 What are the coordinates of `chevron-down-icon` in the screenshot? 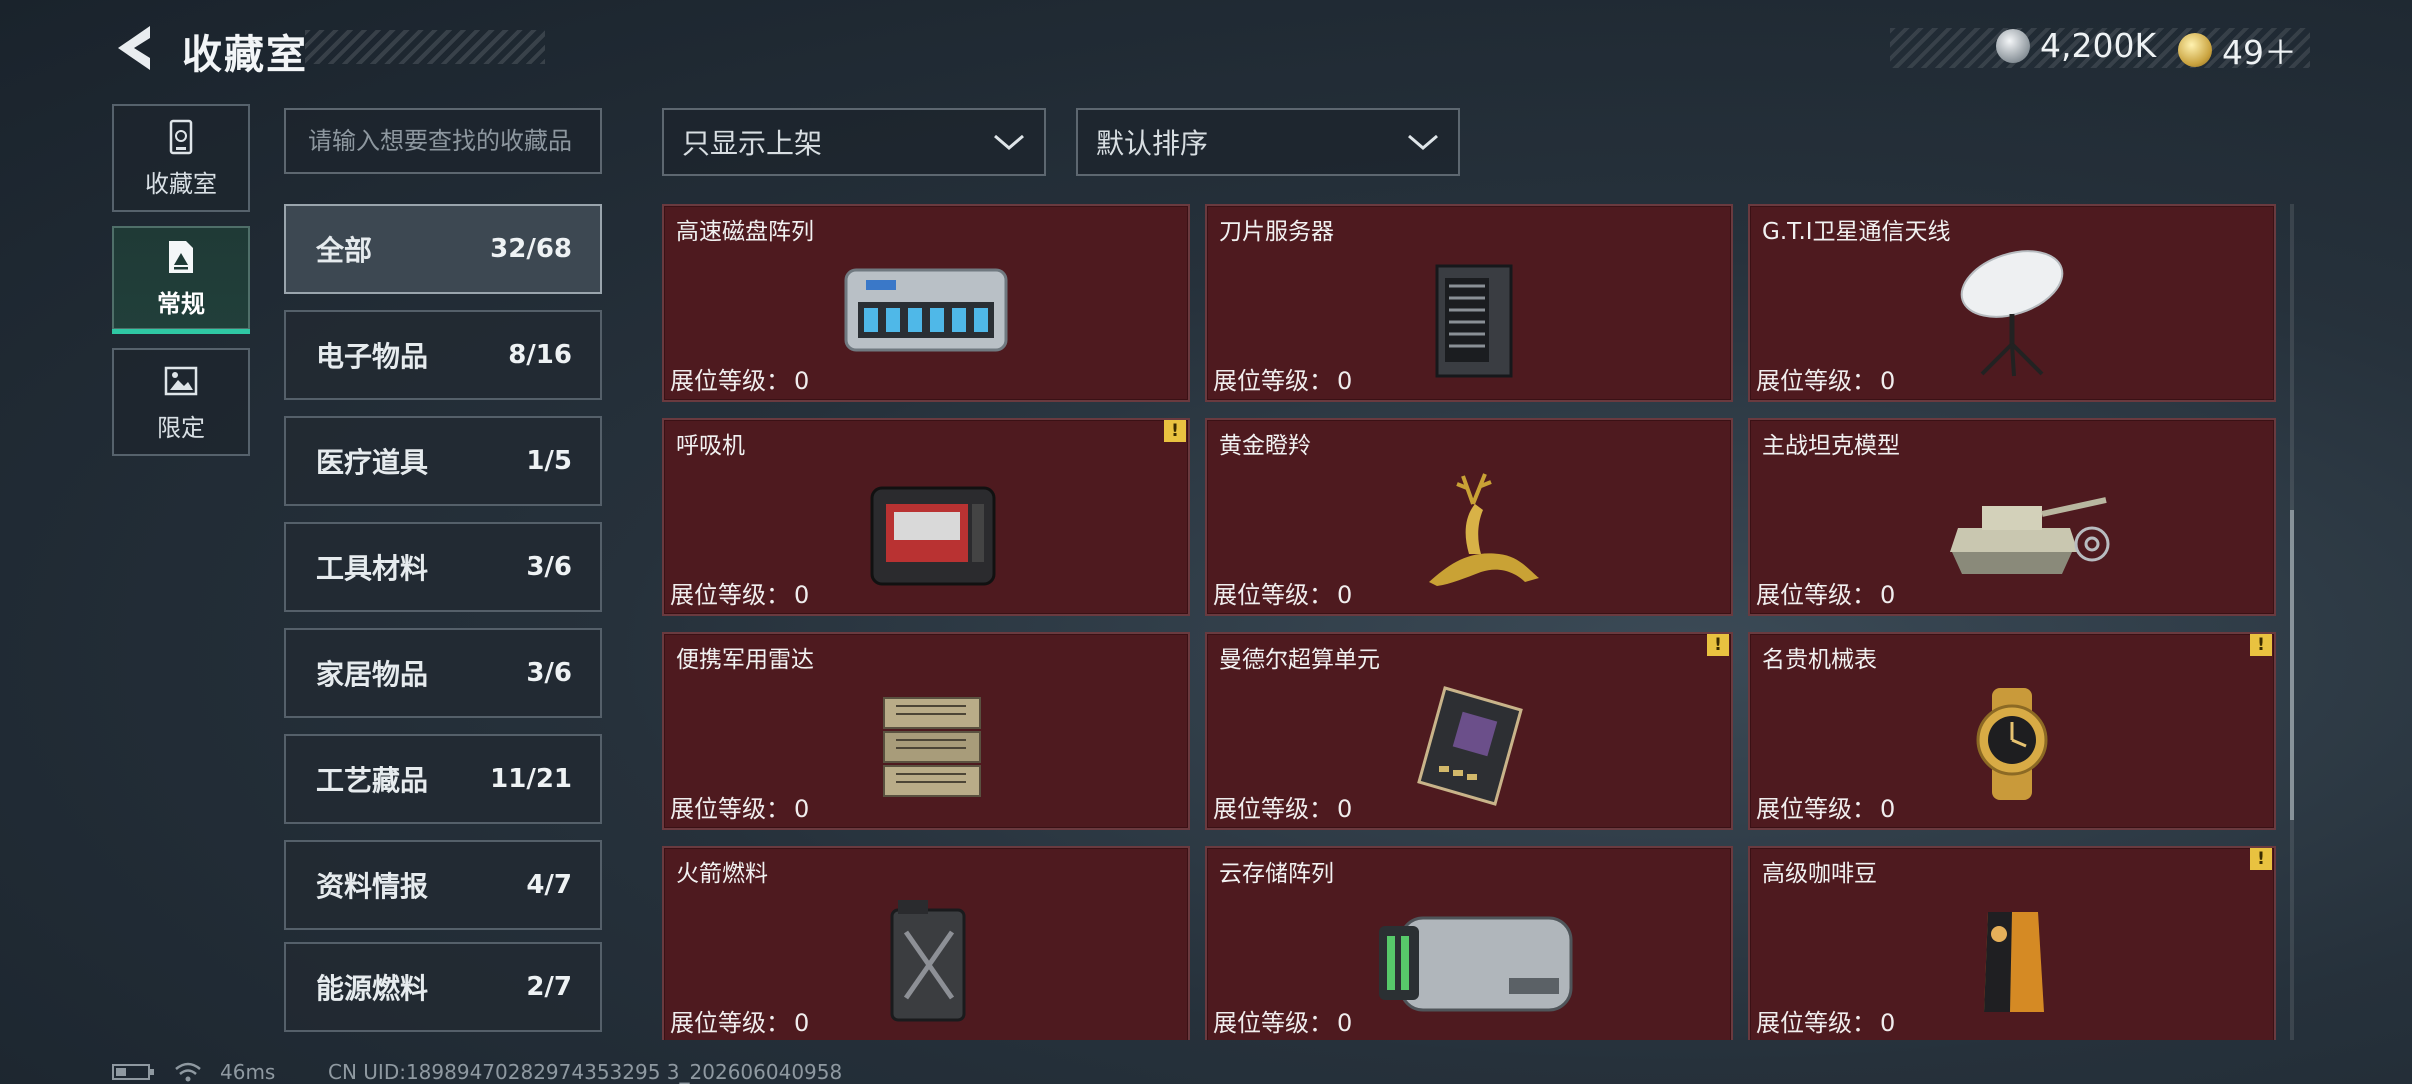 It's located at (1423, 142).